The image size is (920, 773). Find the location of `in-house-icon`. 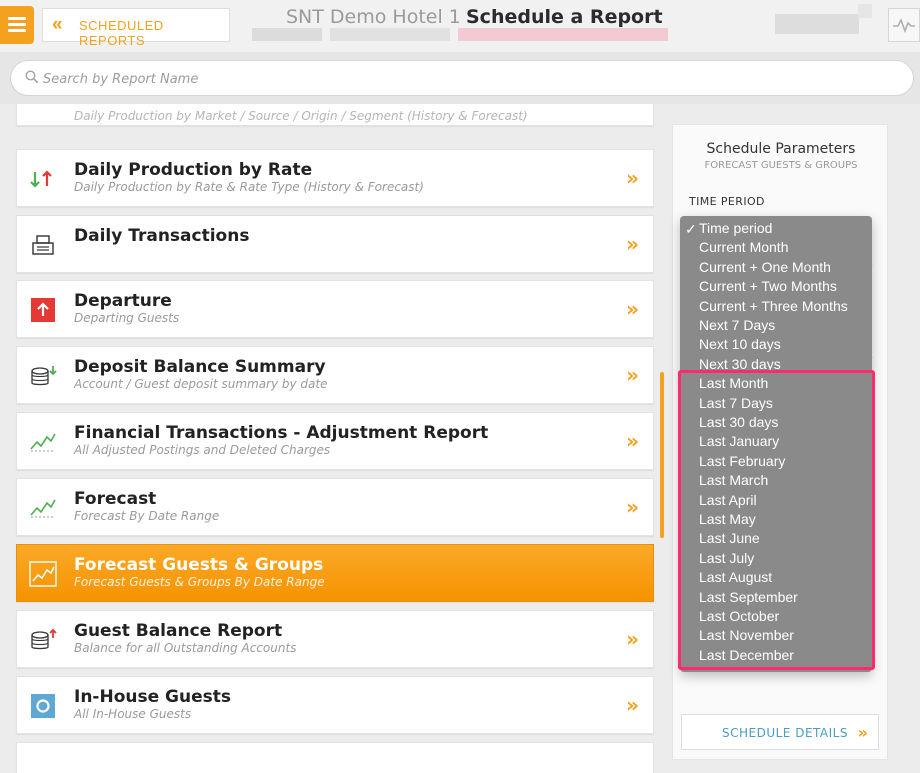

in-house-icon is located at coordinates (43, 706).